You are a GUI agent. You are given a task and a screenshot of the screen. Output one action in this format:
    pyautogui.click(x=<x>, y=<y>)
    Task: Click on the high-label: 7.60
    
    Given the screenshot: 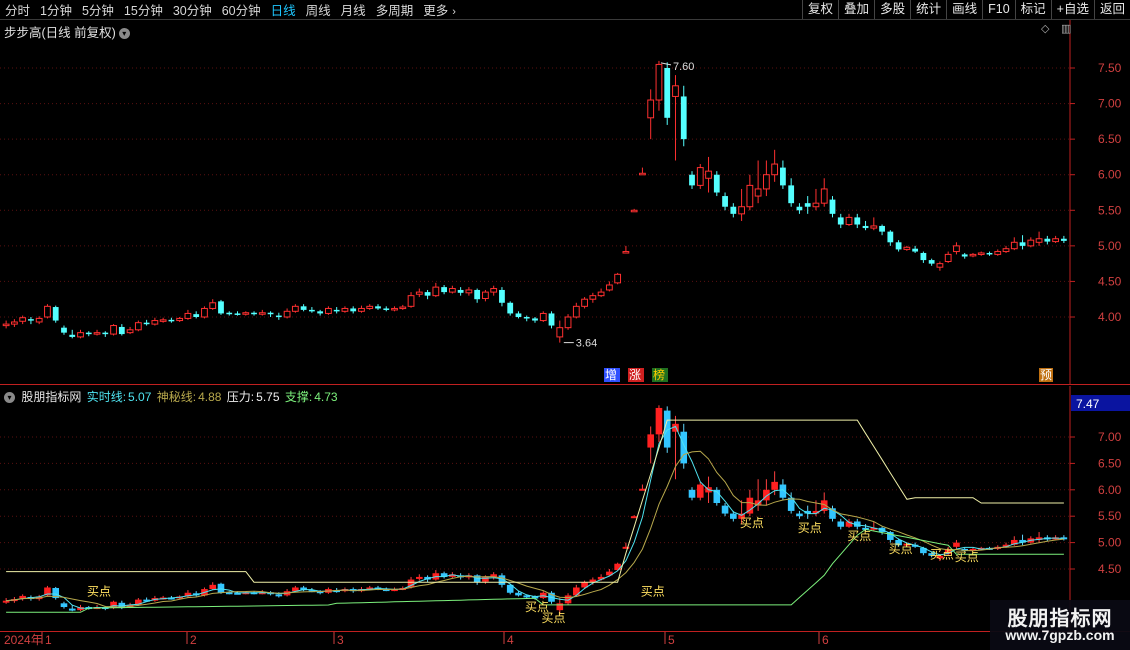 What is the action you would take?
    pyautogui.click(x=683, y=67)
    